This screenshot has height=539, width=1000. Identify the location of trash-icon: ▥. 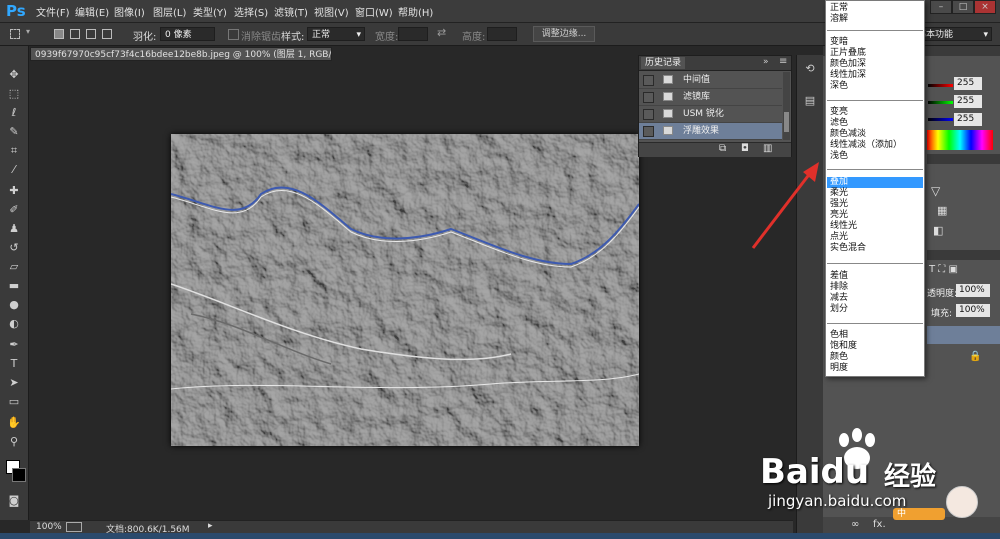
(767, 148).